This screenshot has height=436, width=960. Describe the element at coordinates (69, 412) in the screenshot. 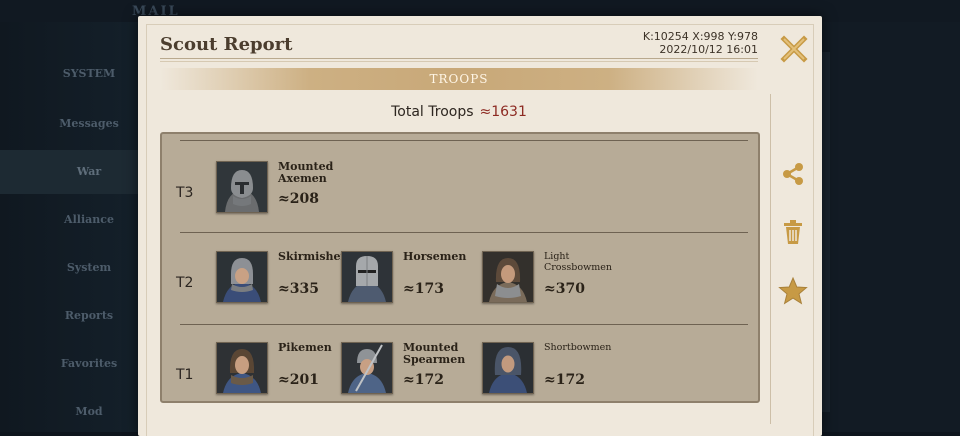

I see `sidebar-item-mod: Mod` at that location.